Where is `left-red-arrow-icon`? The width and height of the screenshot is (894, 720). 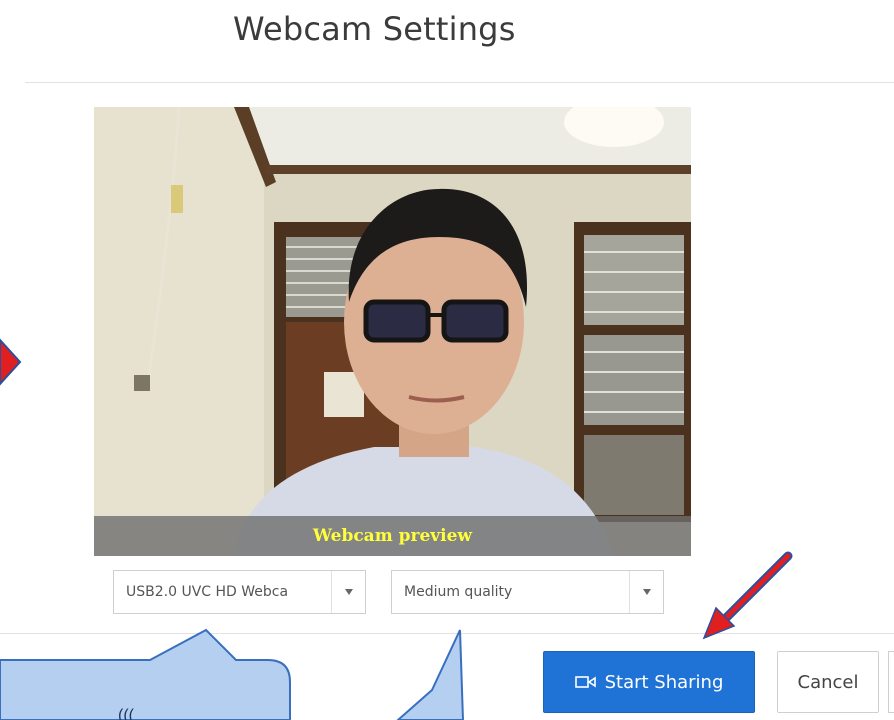 left-red-arrow-icon is located at coordinates (11, 362).